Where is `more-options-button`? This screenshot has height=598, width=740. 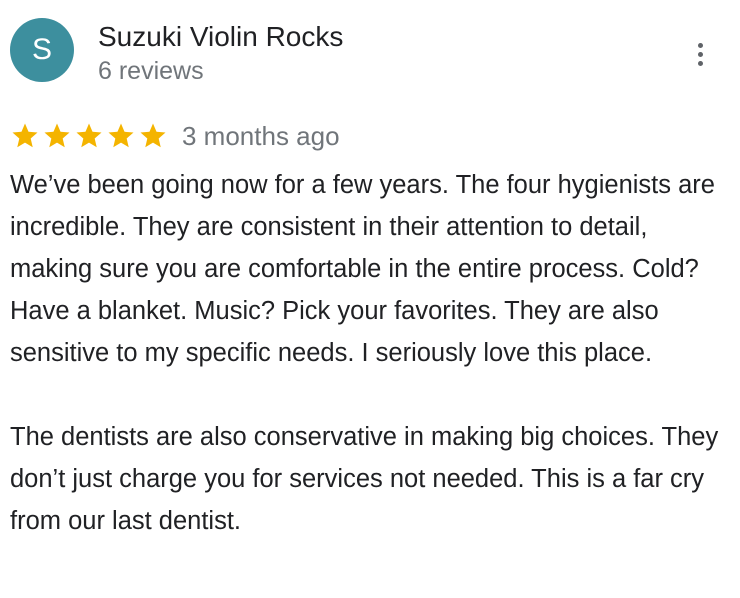
more-options-button is located at coordinates (700, 54).